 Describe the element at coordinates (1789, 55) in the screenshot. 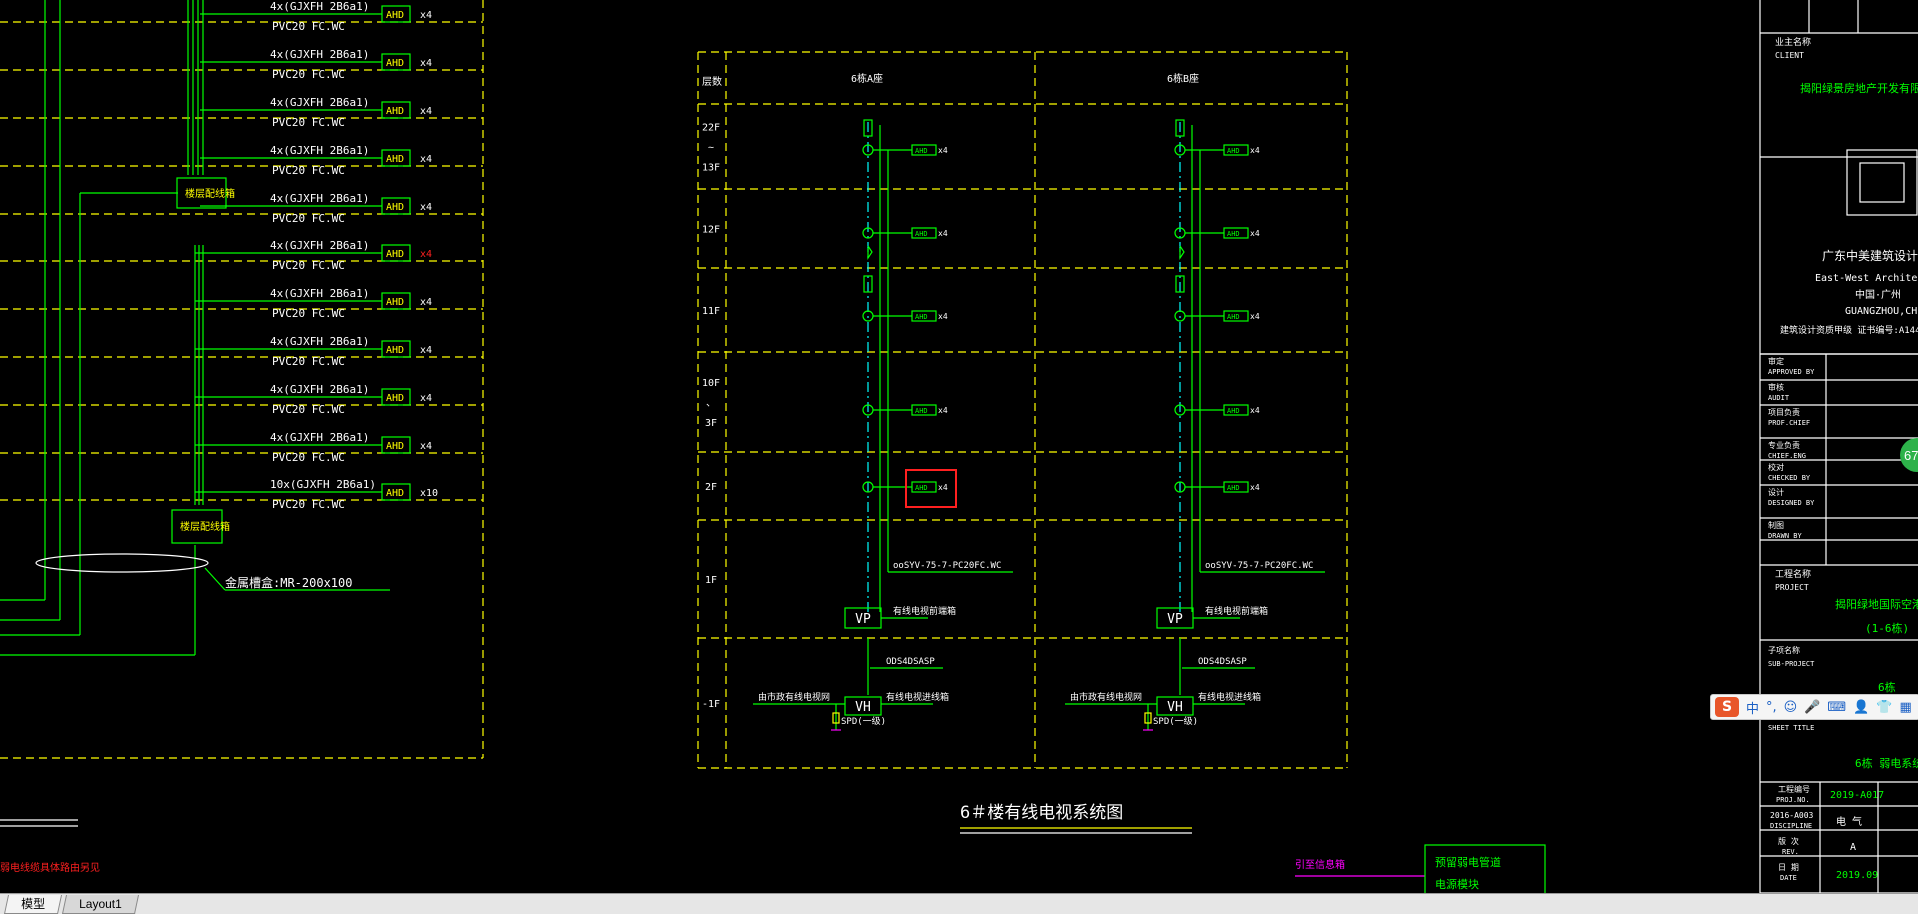

I see `client-en: CLIENT` at that location.